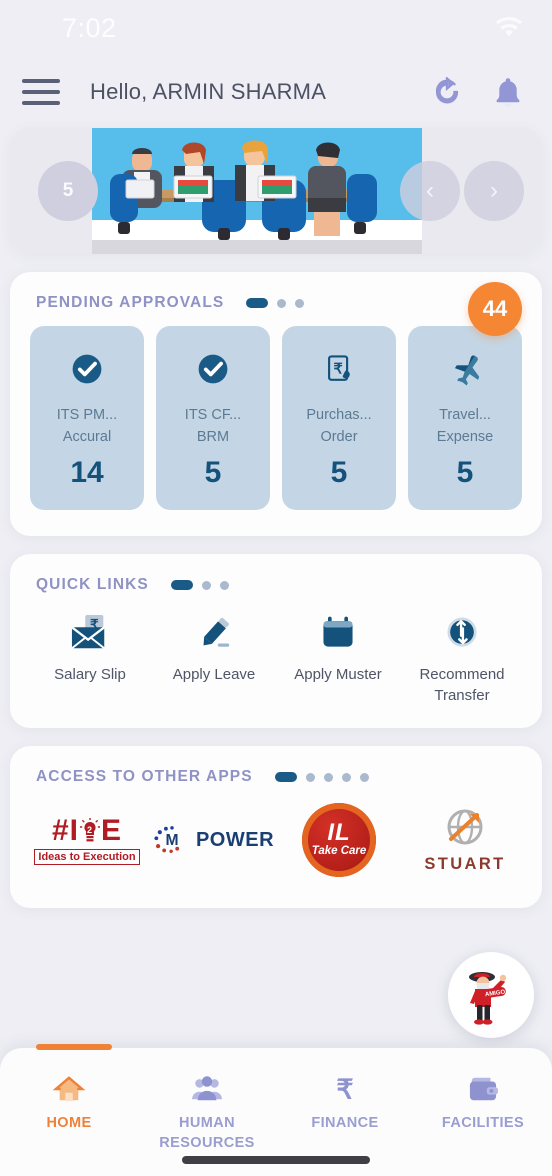  What do you see at coordinates (483, 1089) in the screenshot?
I see `wallet-icon` at bounding box center [483, 1089].